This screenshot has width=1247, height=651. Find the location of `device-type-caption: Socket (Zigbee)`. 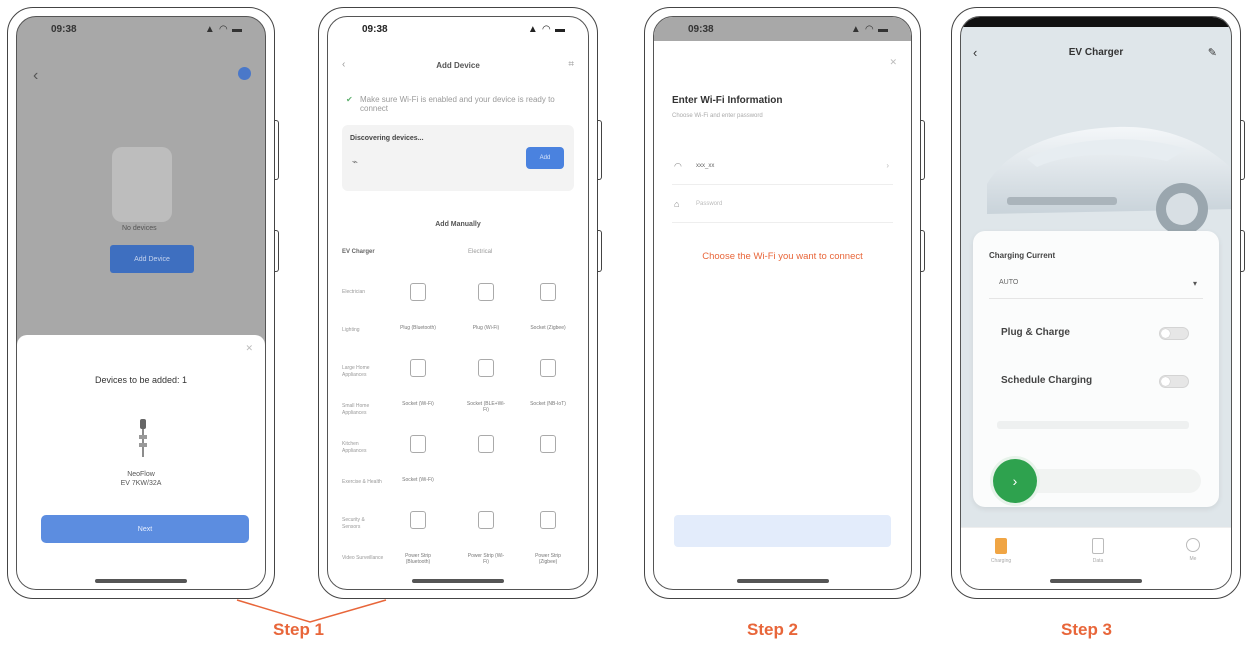

device-type-caption: Socket (Zigbee) is located at coordinates (548, 328).